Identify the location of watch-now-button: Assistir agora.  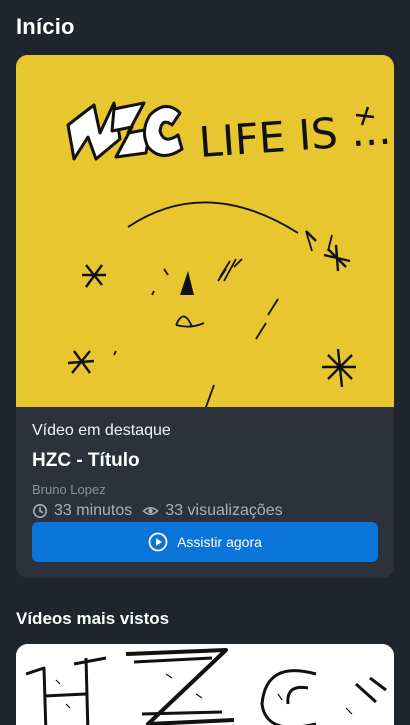
(205, 542).